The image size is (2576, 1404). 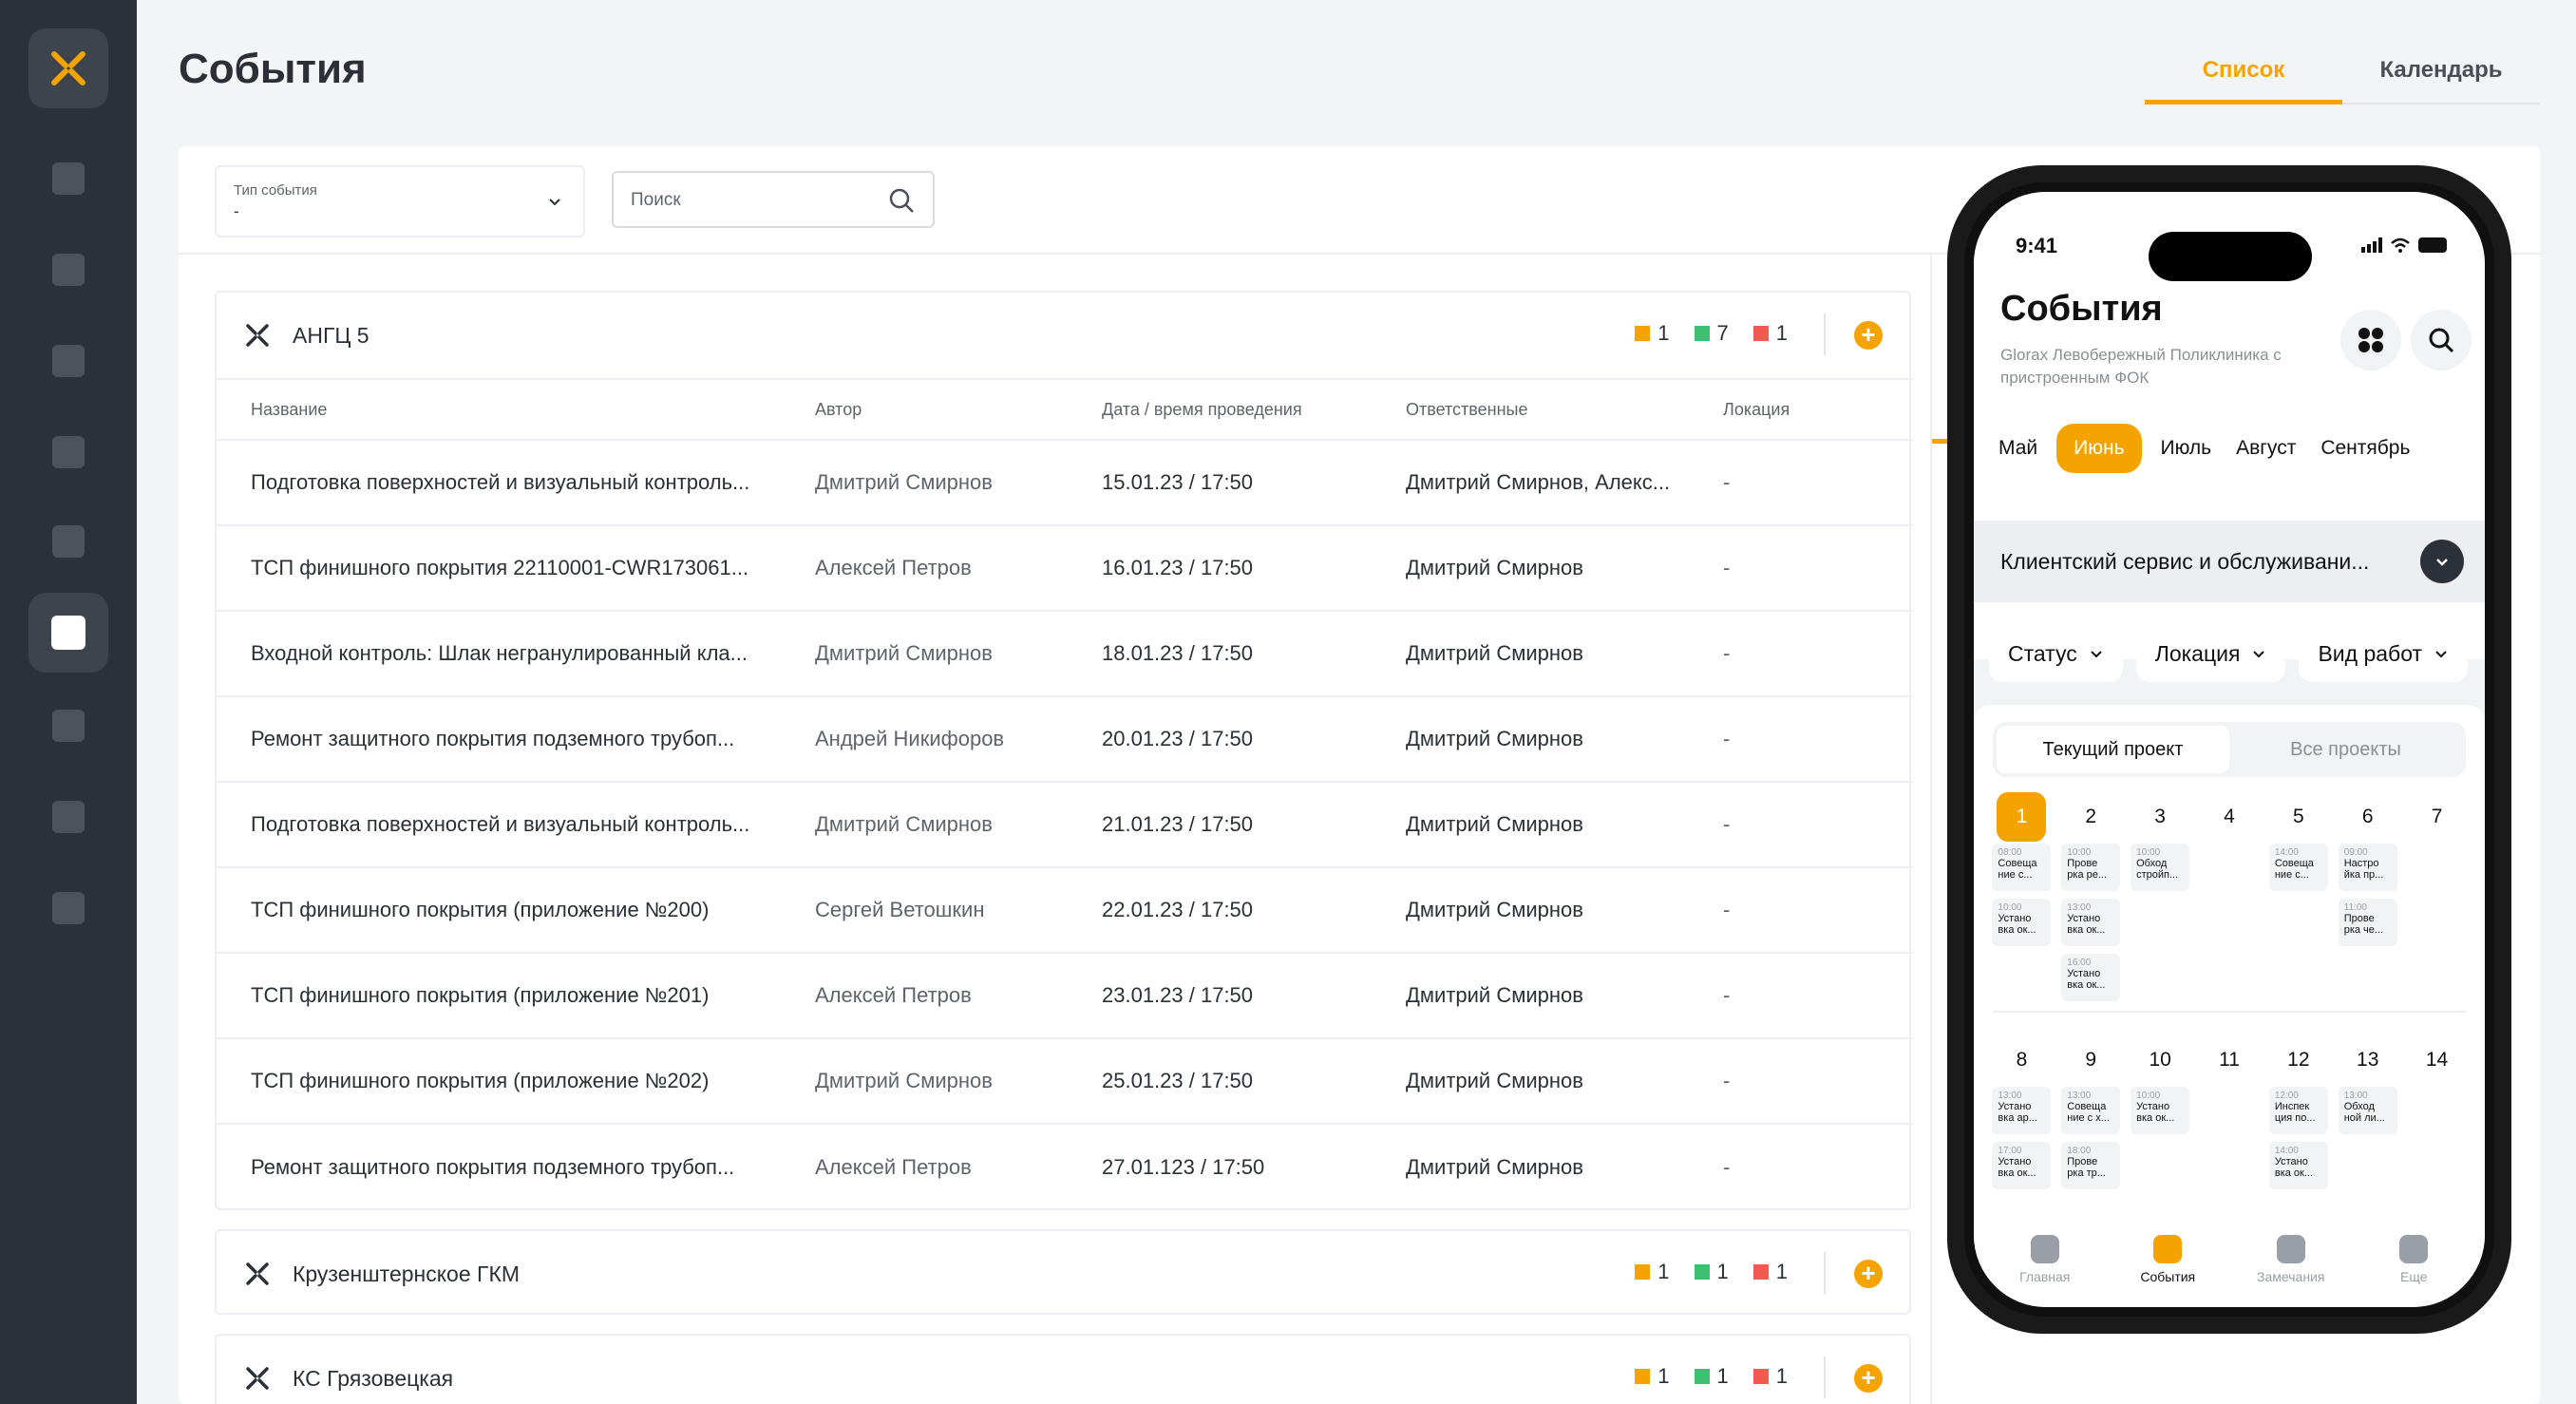 What do you see at coordinates (773, 199) in the screenshot?
I see `search-input: Поиск` at bounding box center [773, 199].